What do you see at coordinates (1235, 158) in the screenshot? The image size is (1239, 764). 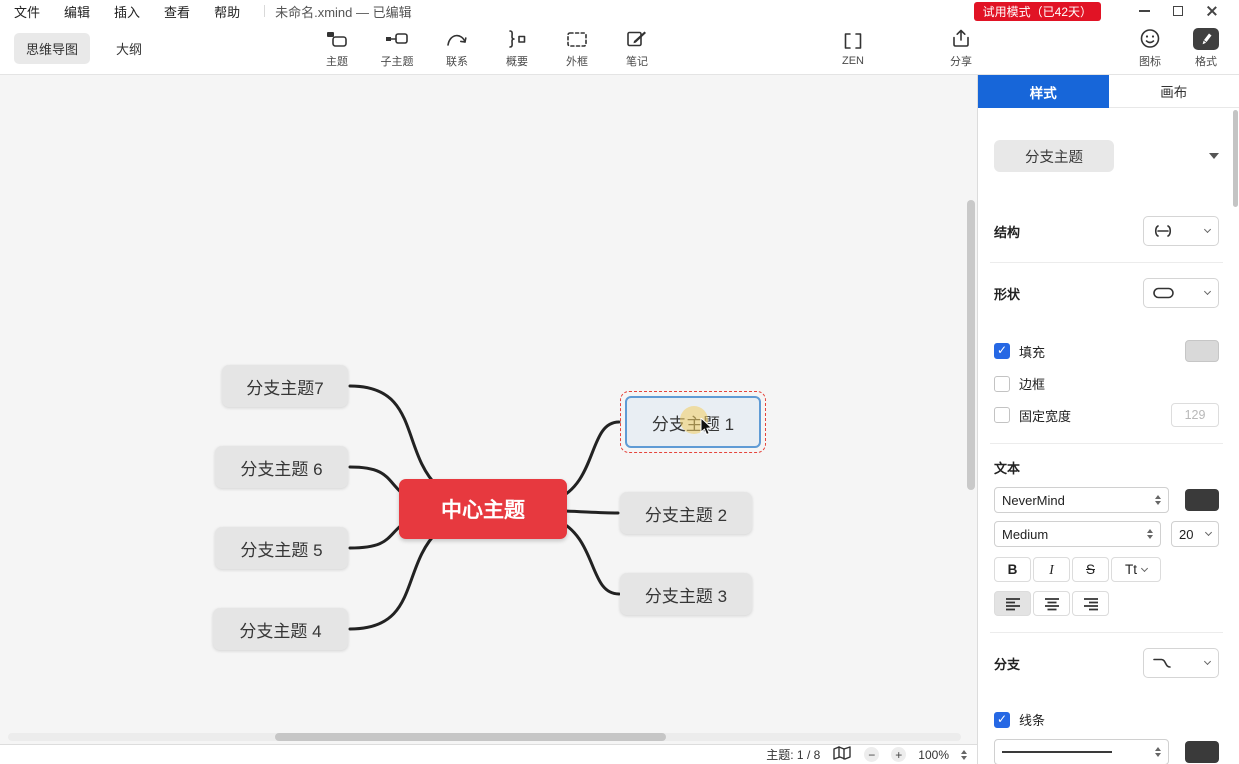 I see `panel-scrollbar-thumb` at bounding box center [1235, 158].